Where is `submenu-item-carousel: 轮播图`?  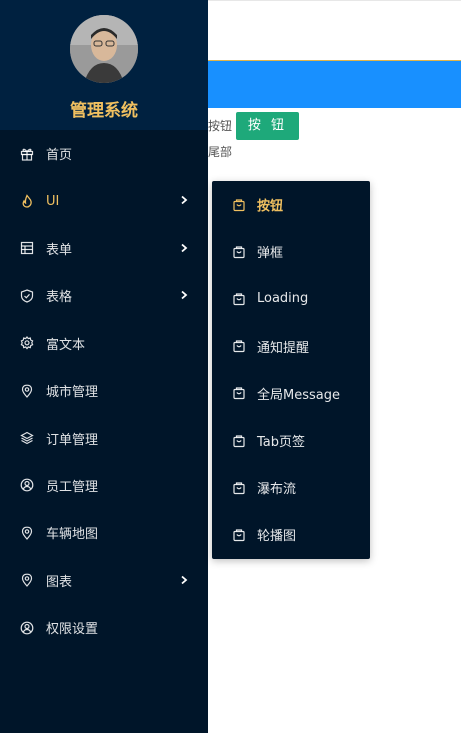
submenu-item-carousel: 轮播图 is located at coordinates (291, 534).